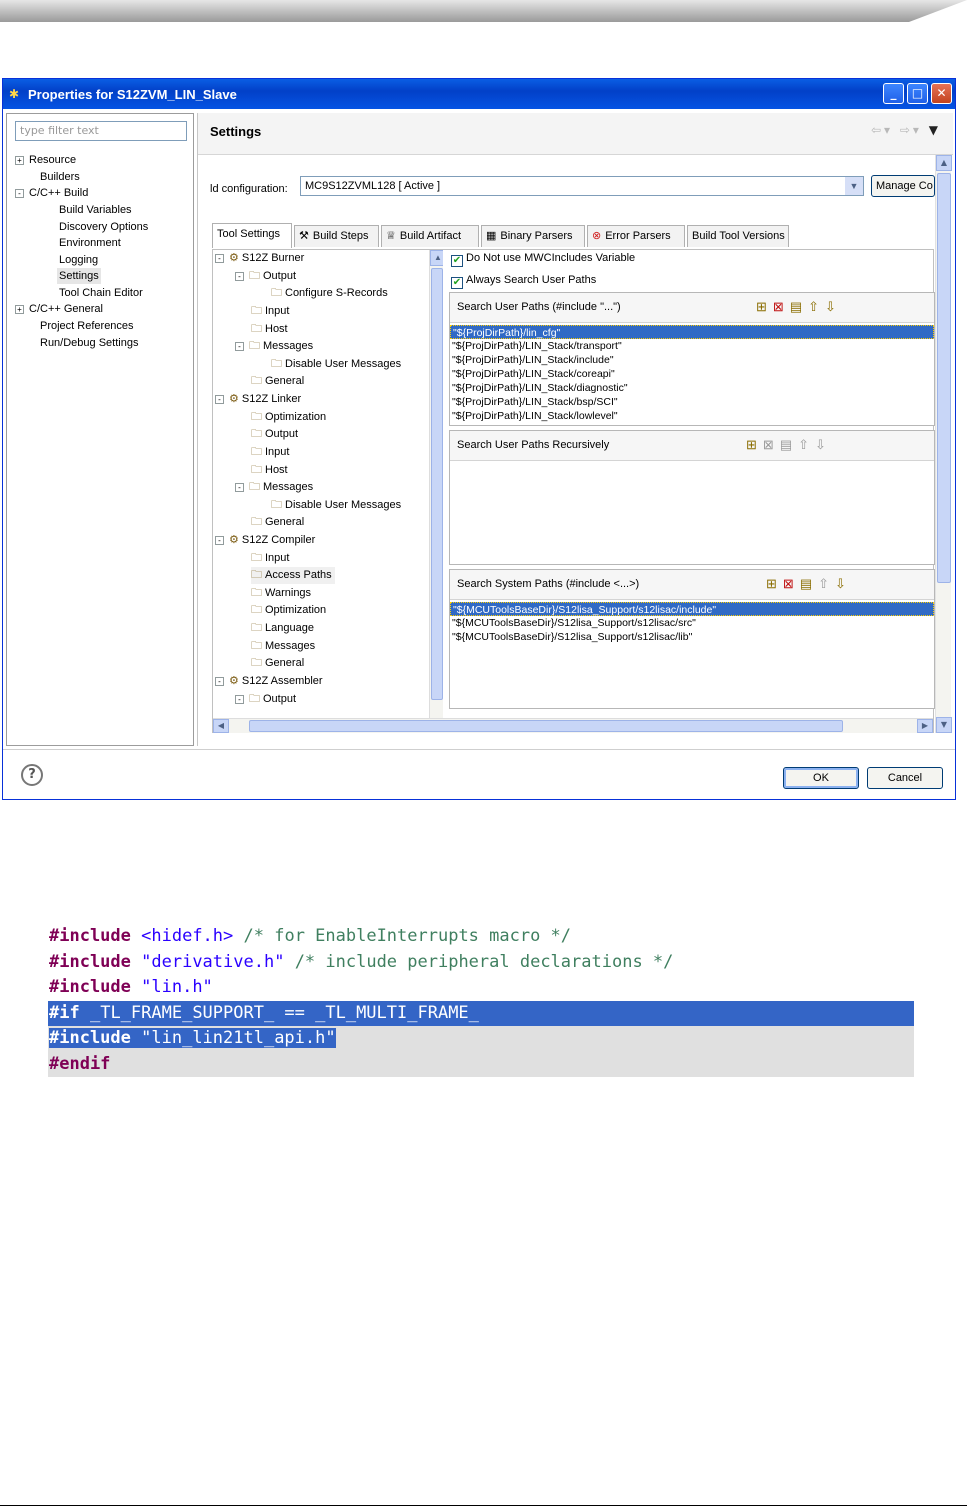 This screenshot has height=1508, width=967. What do you see at coordinates (95, 210) in the screenshot?
I see `nav-item-build-variables: Build Variables` at bounding box center [95, 210].